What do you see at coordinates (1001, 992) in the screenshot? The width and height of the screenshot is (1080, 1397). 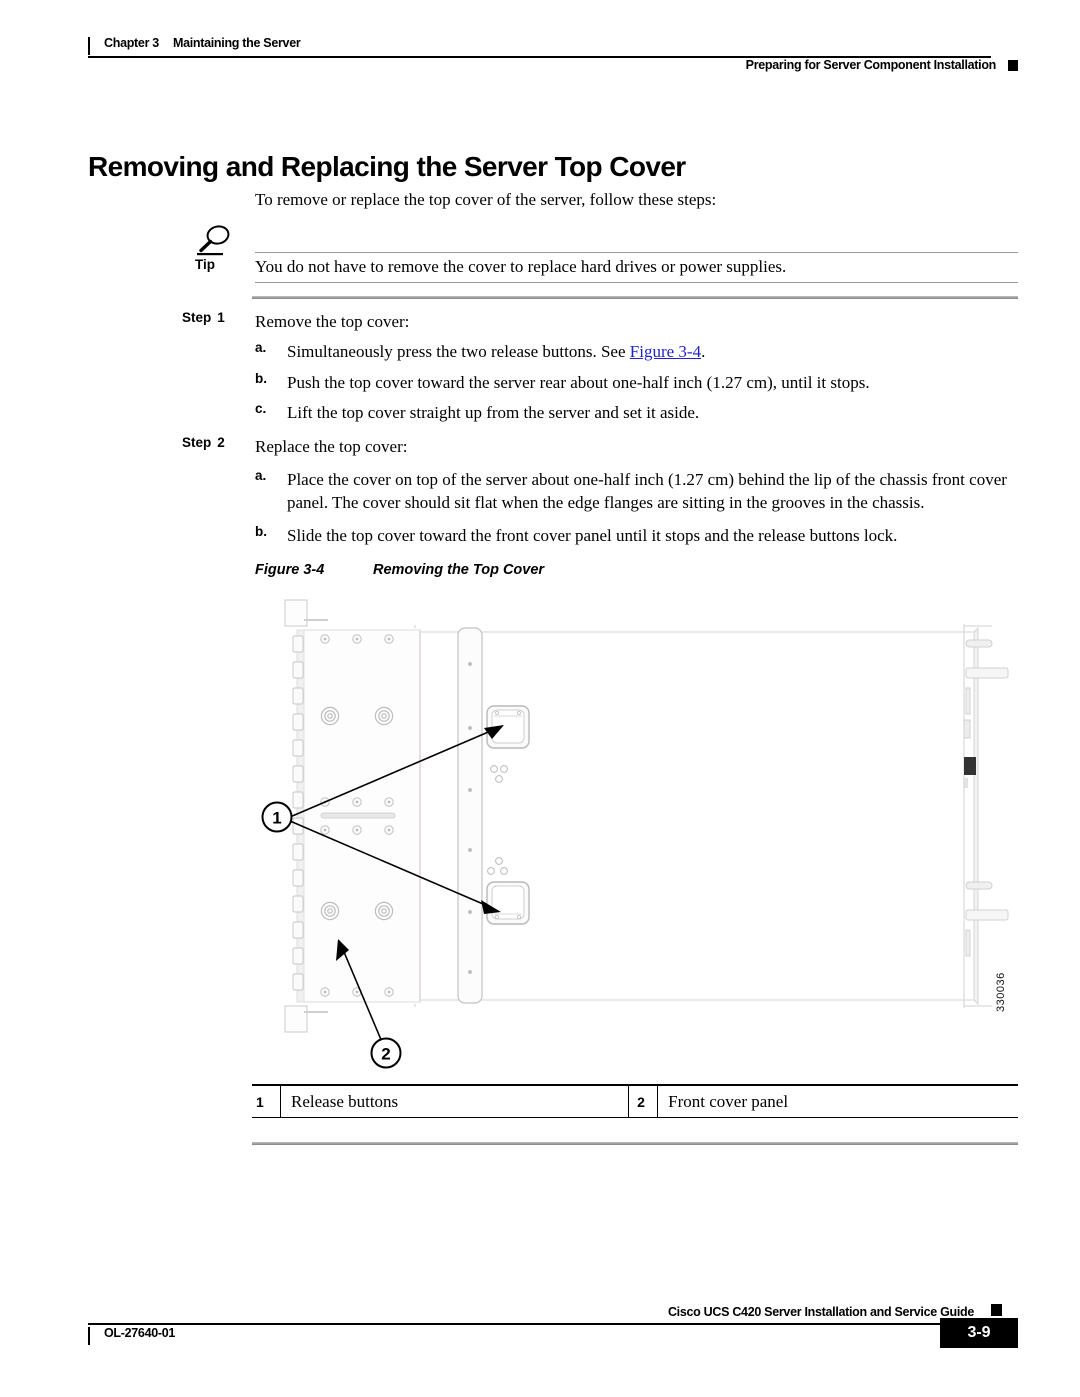 I see `figure-graphic-id: 330036` at bounding box center [1001, 992].